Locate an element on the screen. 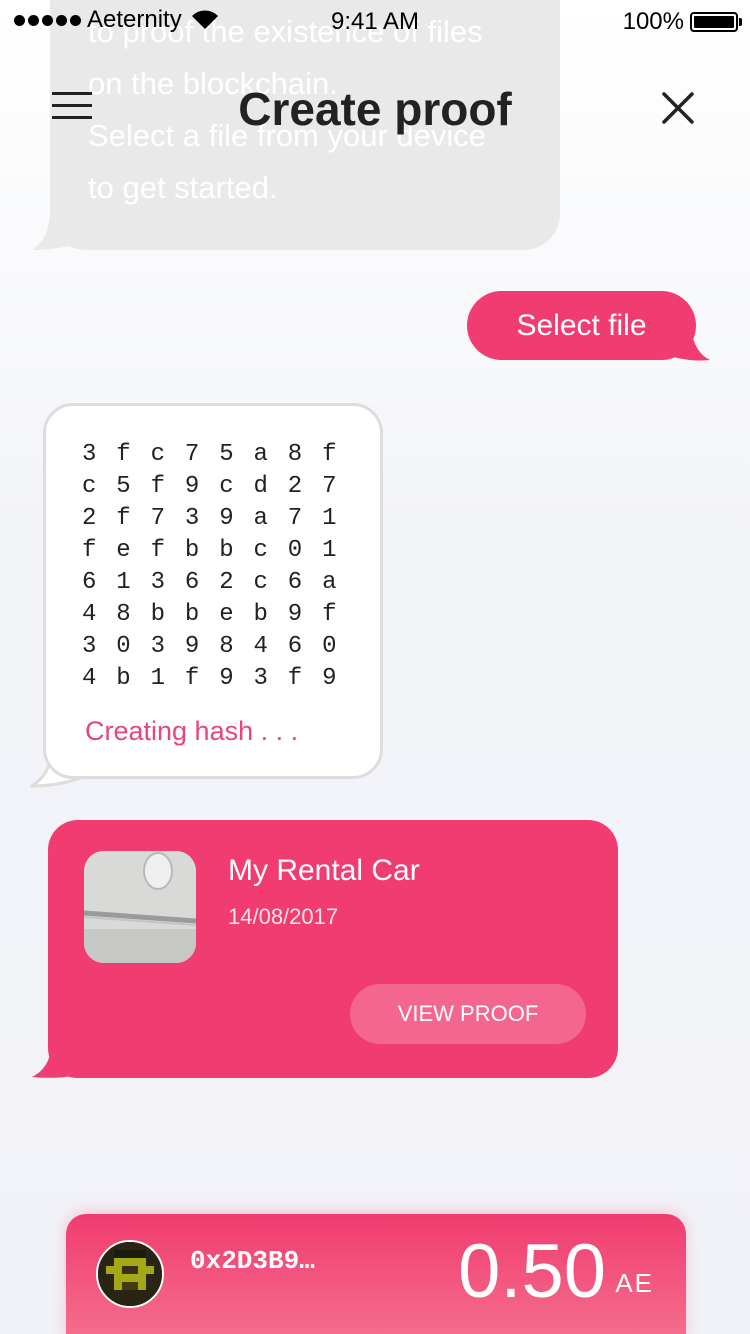 The image size is (750, 1334). page-title: Create proof is located at coordinates (375, 109).